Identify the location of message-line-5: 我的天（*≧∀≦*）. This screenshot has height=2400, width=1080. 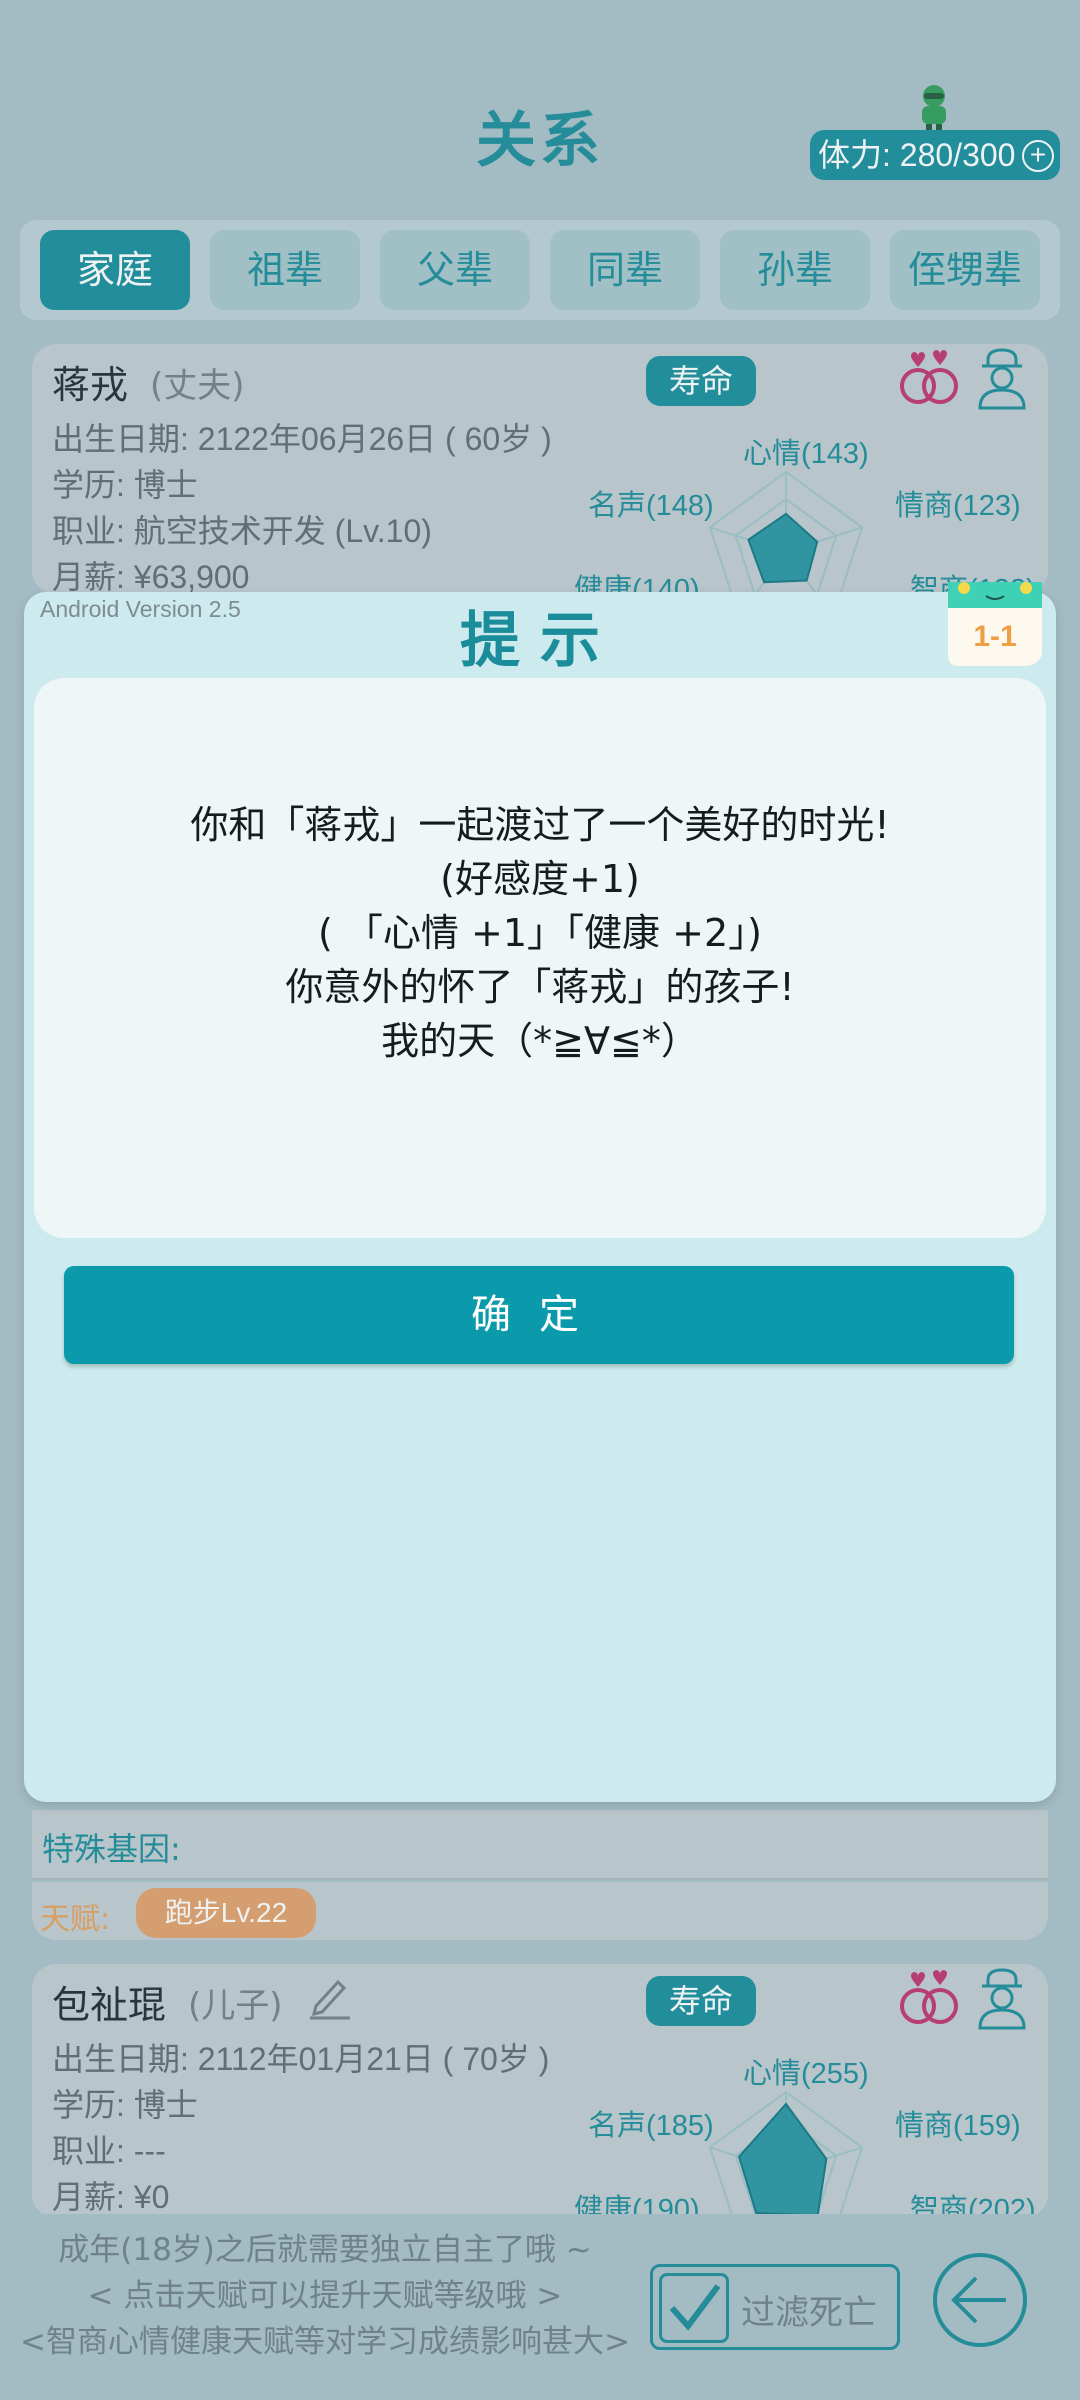
(540, 1041).